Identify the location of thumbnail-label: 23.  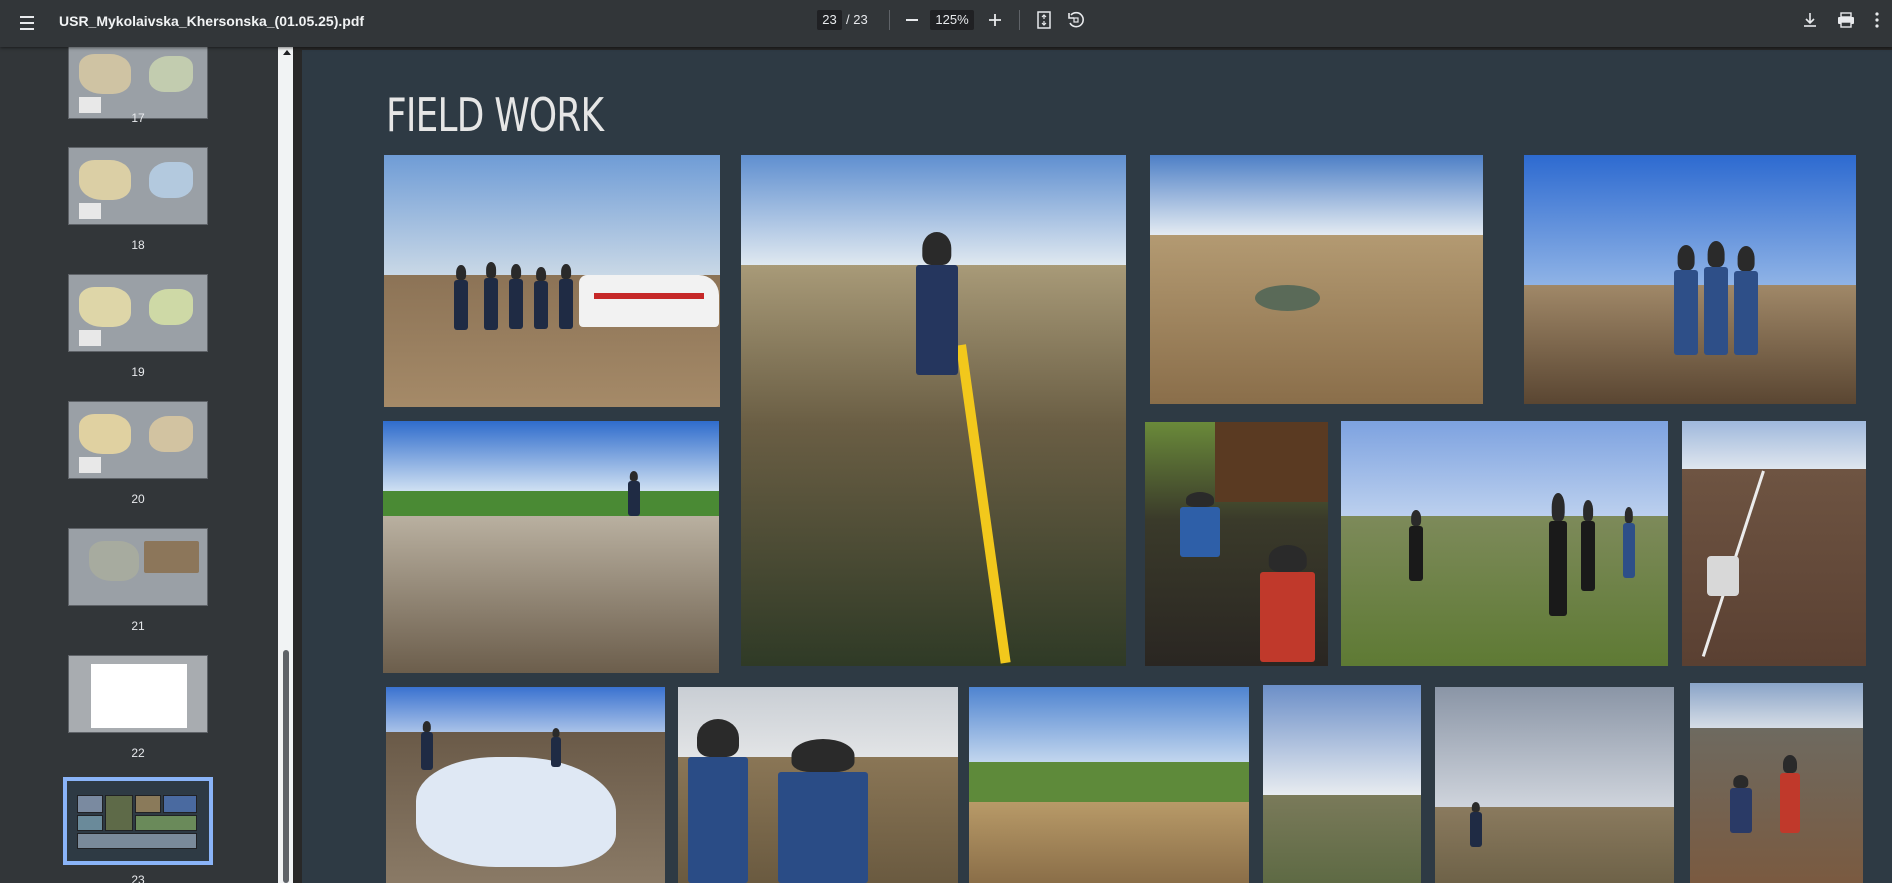
(138, 878).